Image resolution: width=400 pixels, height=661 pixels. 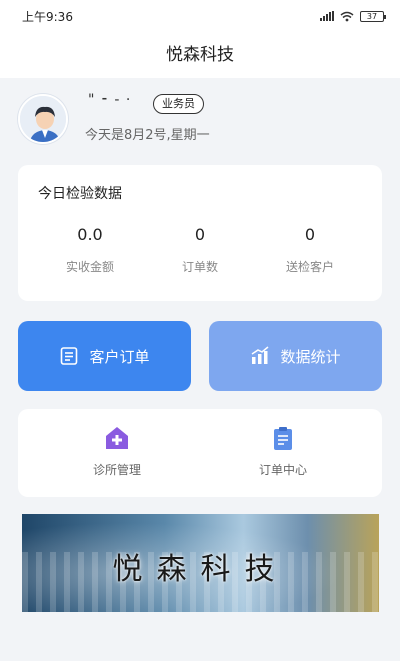 I want to click on promo-banner: 悦森科技, so click(x=200, y=563).